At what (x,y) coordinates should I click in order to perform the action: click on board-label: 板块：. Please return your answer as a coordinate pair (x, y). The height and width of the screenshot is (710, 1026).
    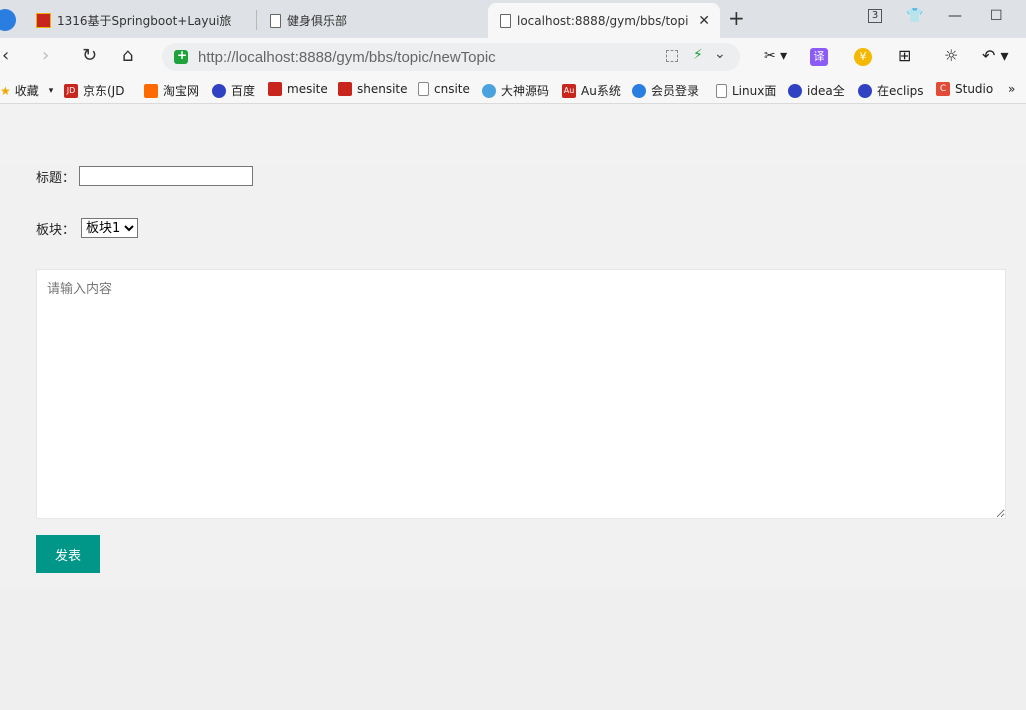
    Looking at the image, I should click on (56, 230).